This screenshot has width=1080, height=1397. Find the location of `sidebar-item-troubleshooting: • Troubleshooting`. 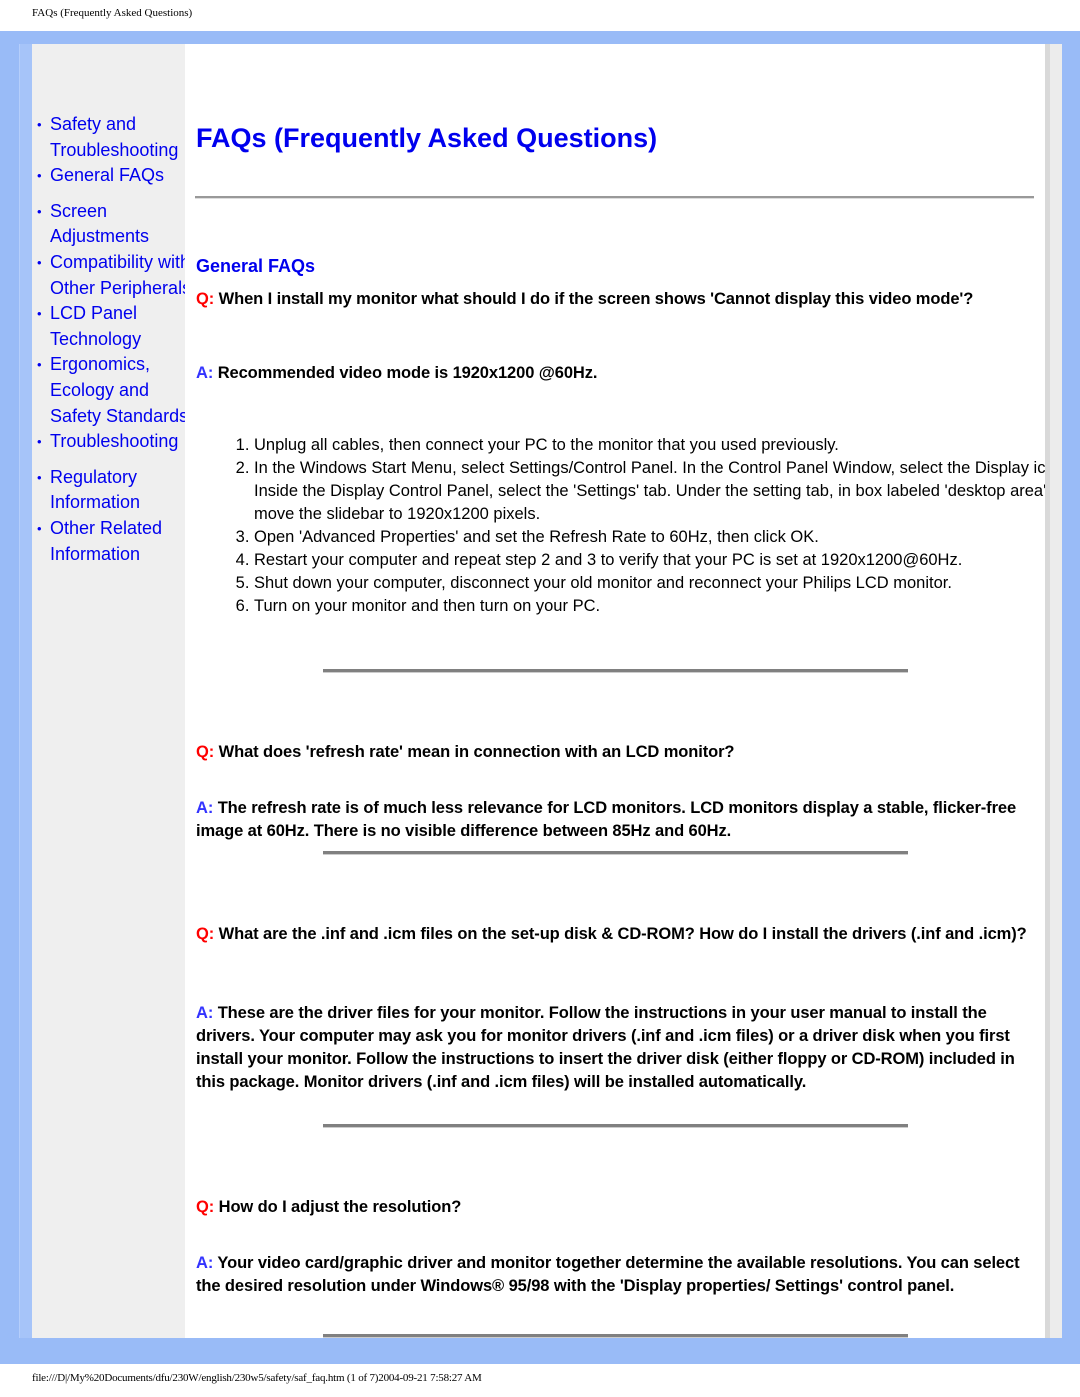

sidebar-item-troubleshooting: • Troubleshooting is located at coordinates (112, 442).